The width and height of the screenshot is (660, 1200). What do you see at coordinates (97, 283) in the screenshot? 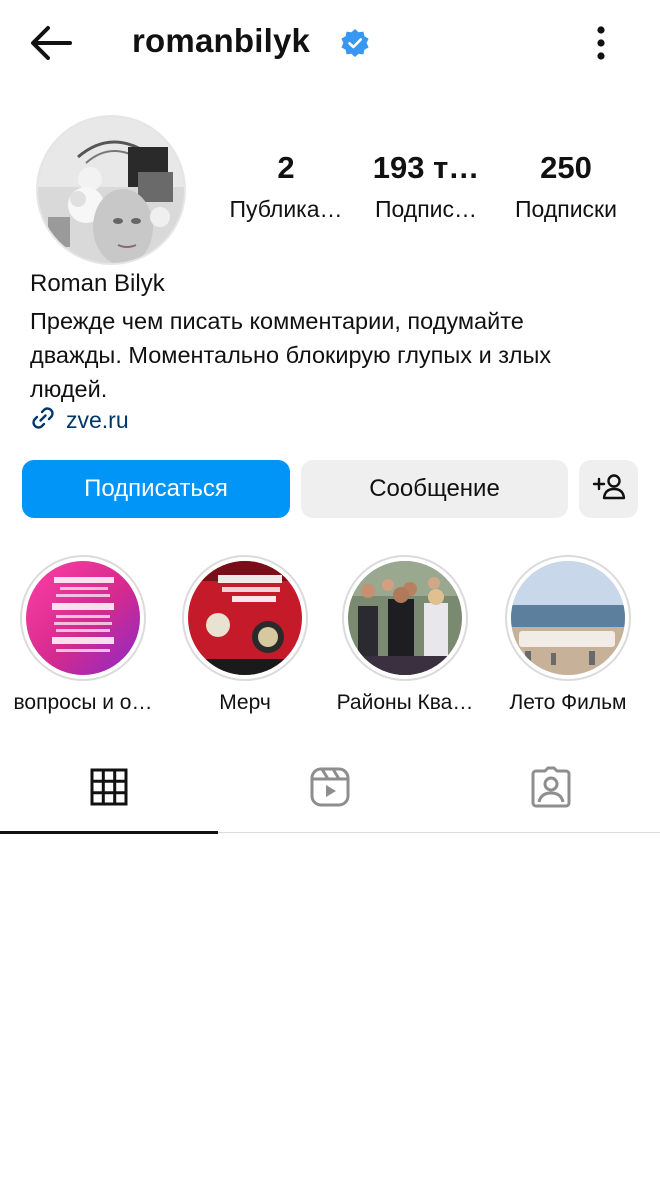
I see `profile-full-name: Roman Bilyk` at bounding box center [97, 283].